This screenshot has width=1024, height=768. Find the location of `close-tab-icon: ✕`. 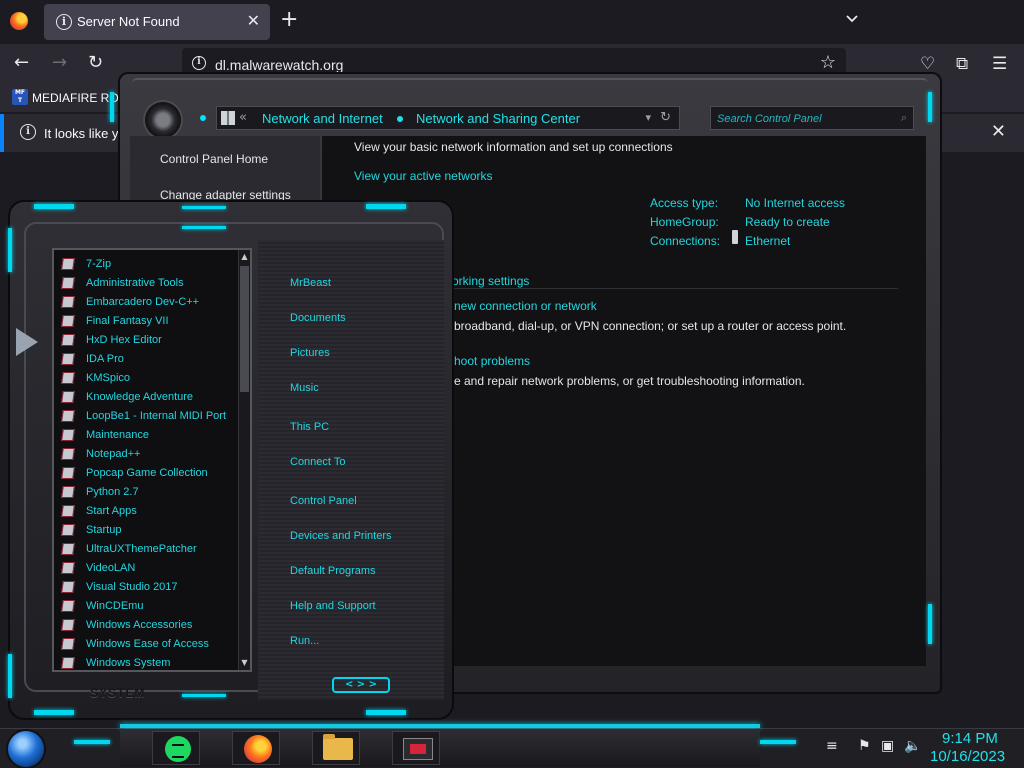

close-tab-icon: ✕ is located at coordinates (253, 21).